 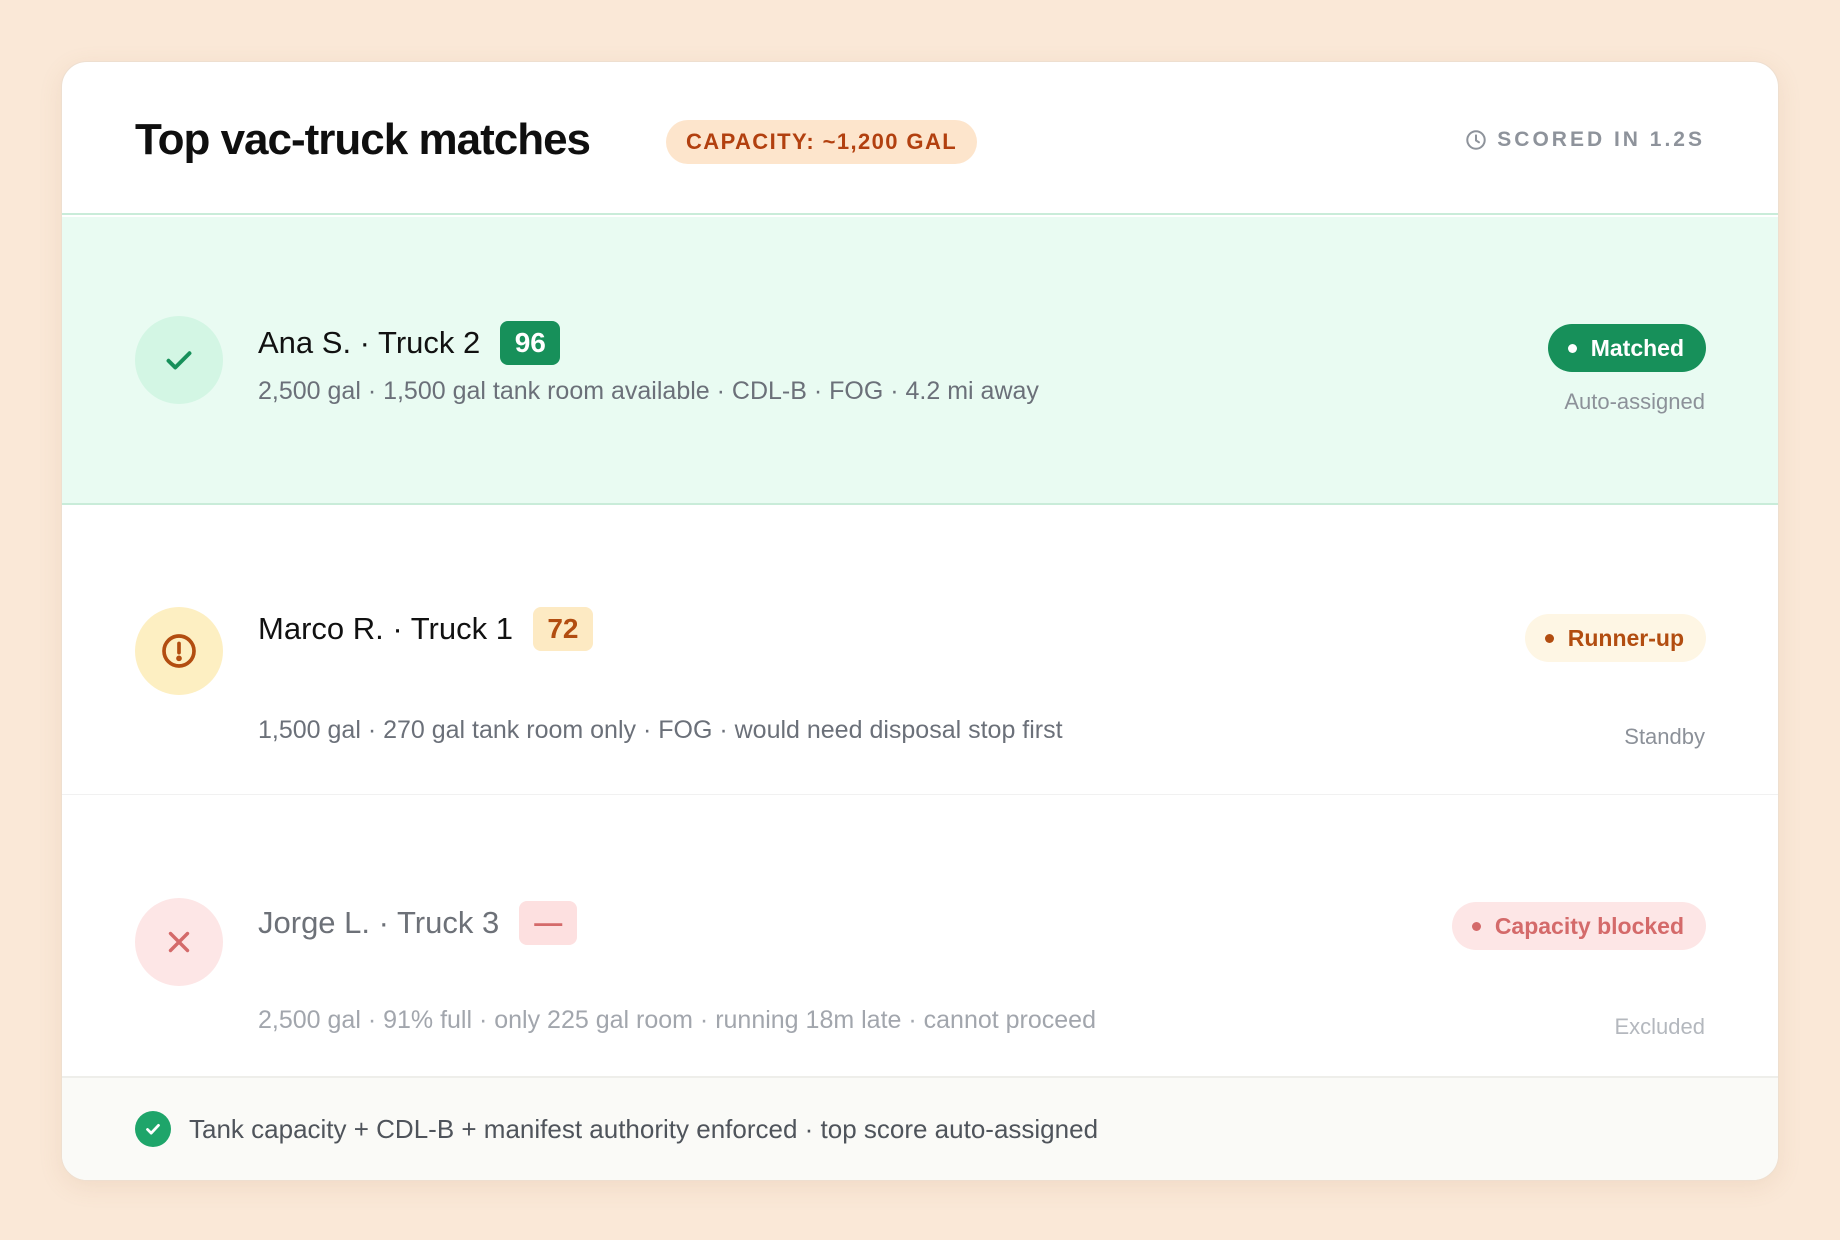 I want to click on match-name-line: Marco R. · Truck 1 72, so click(x=425, y=629).